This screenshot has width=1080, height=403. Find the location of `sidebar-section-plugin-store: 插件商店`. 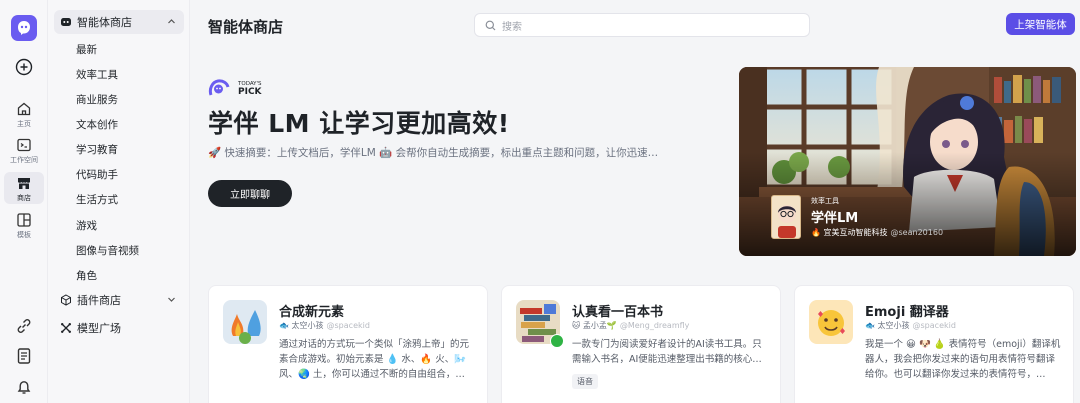

sidebar-section-plugin-store: 插件商店 is located at coordinates (119, 300).